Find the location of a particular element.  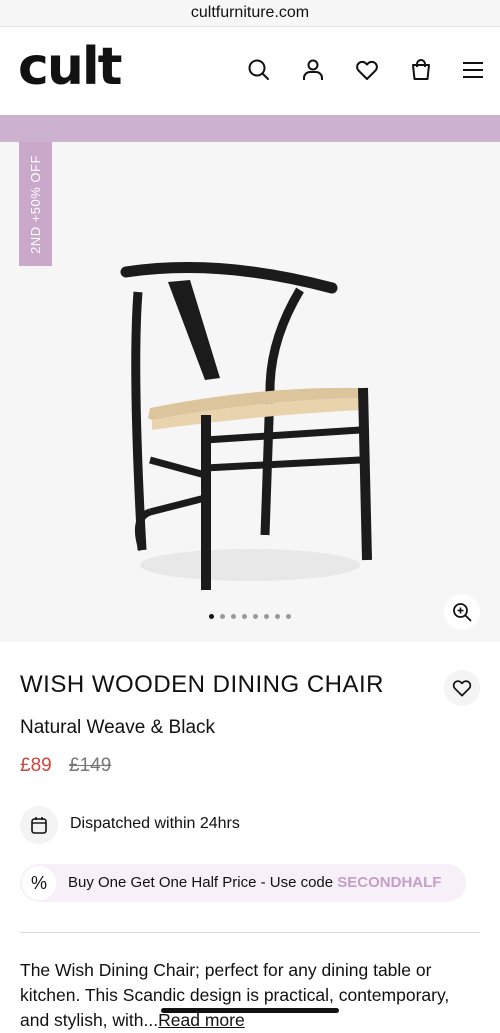

offer-message: Buy One Get One Half Price - Use code is located at coordinates (203, 882).